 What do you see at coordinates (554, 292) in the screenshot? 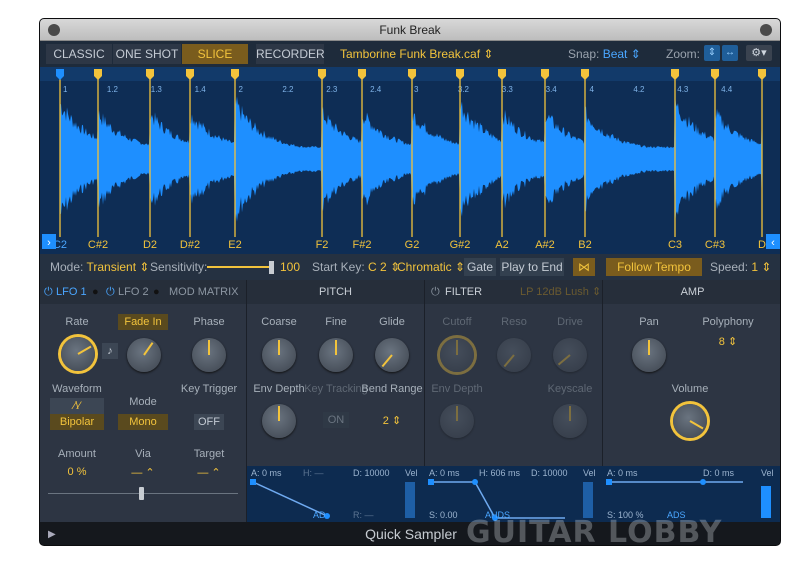
I see `filter-type: LP 12dB Lush` at bounding box center [554, 292].